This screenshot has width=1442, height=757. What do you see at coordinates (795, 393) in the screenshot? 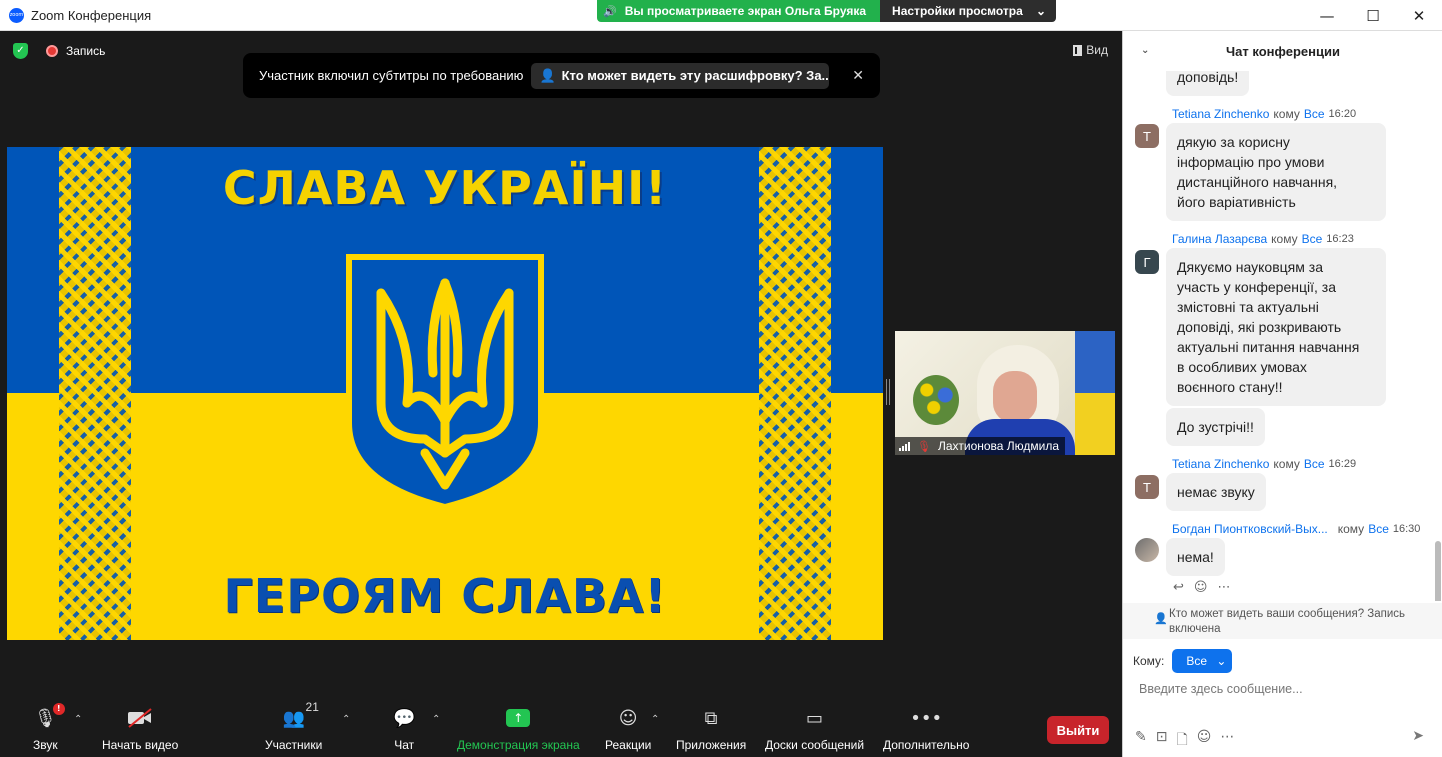
I see `ornament-right` at bounding box center [795, 393].